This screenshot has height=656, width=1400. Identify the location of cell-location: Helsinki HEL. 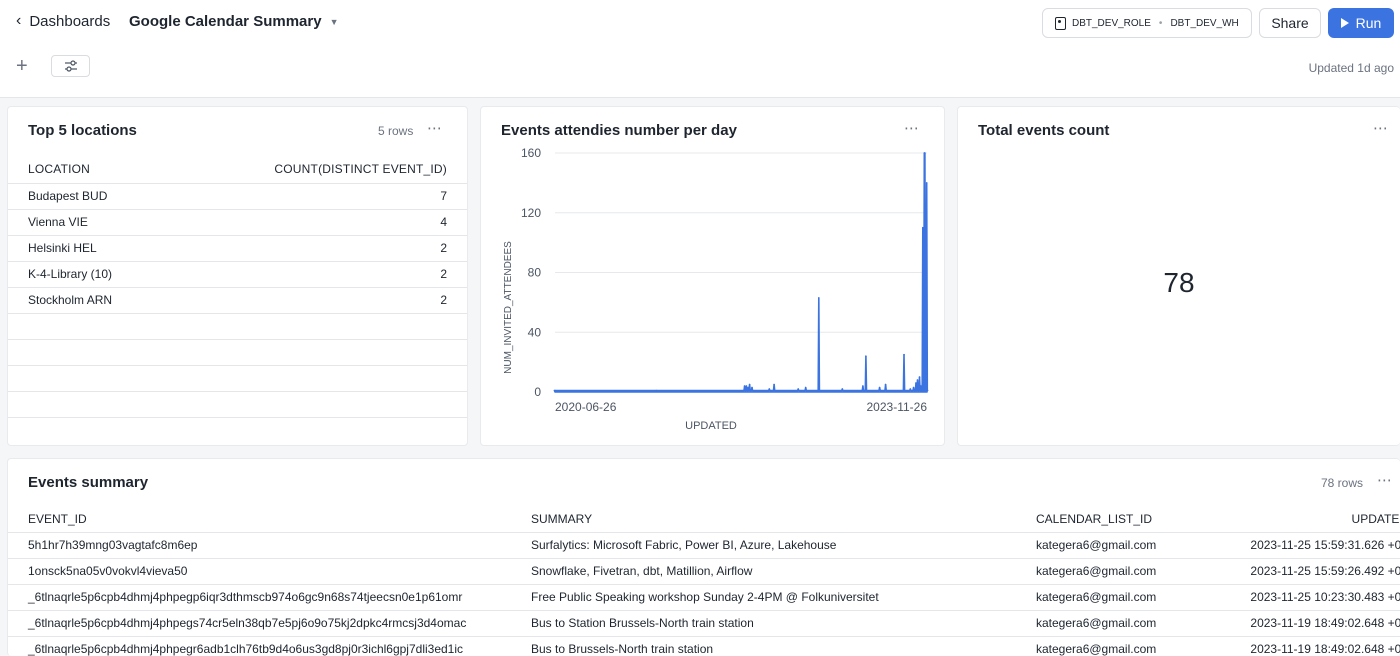
(62, 248).